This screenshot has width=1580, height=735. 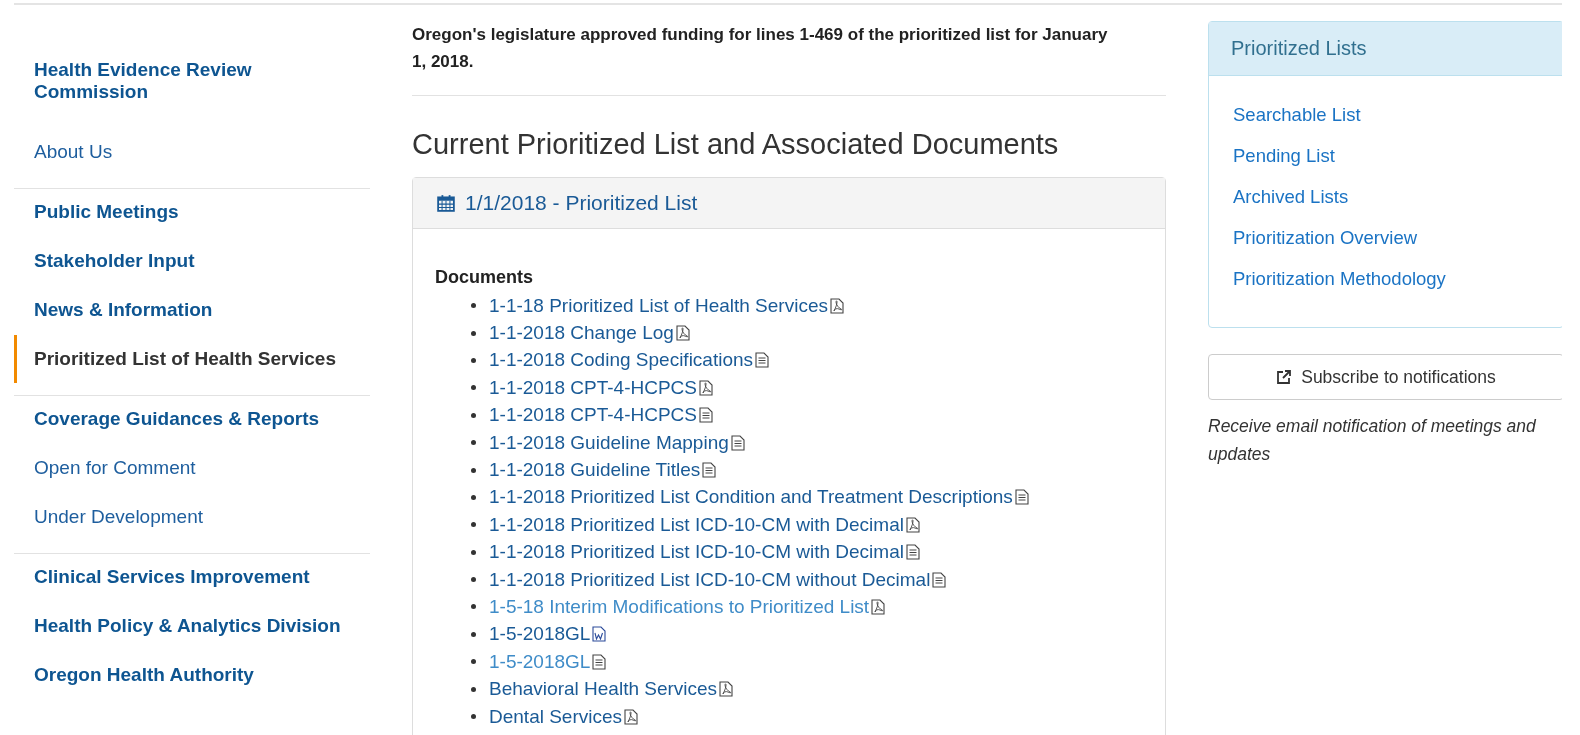 I want to click on document-link: 1-1-18 Prioritized List of Health Services, so click(x=658, y=305).